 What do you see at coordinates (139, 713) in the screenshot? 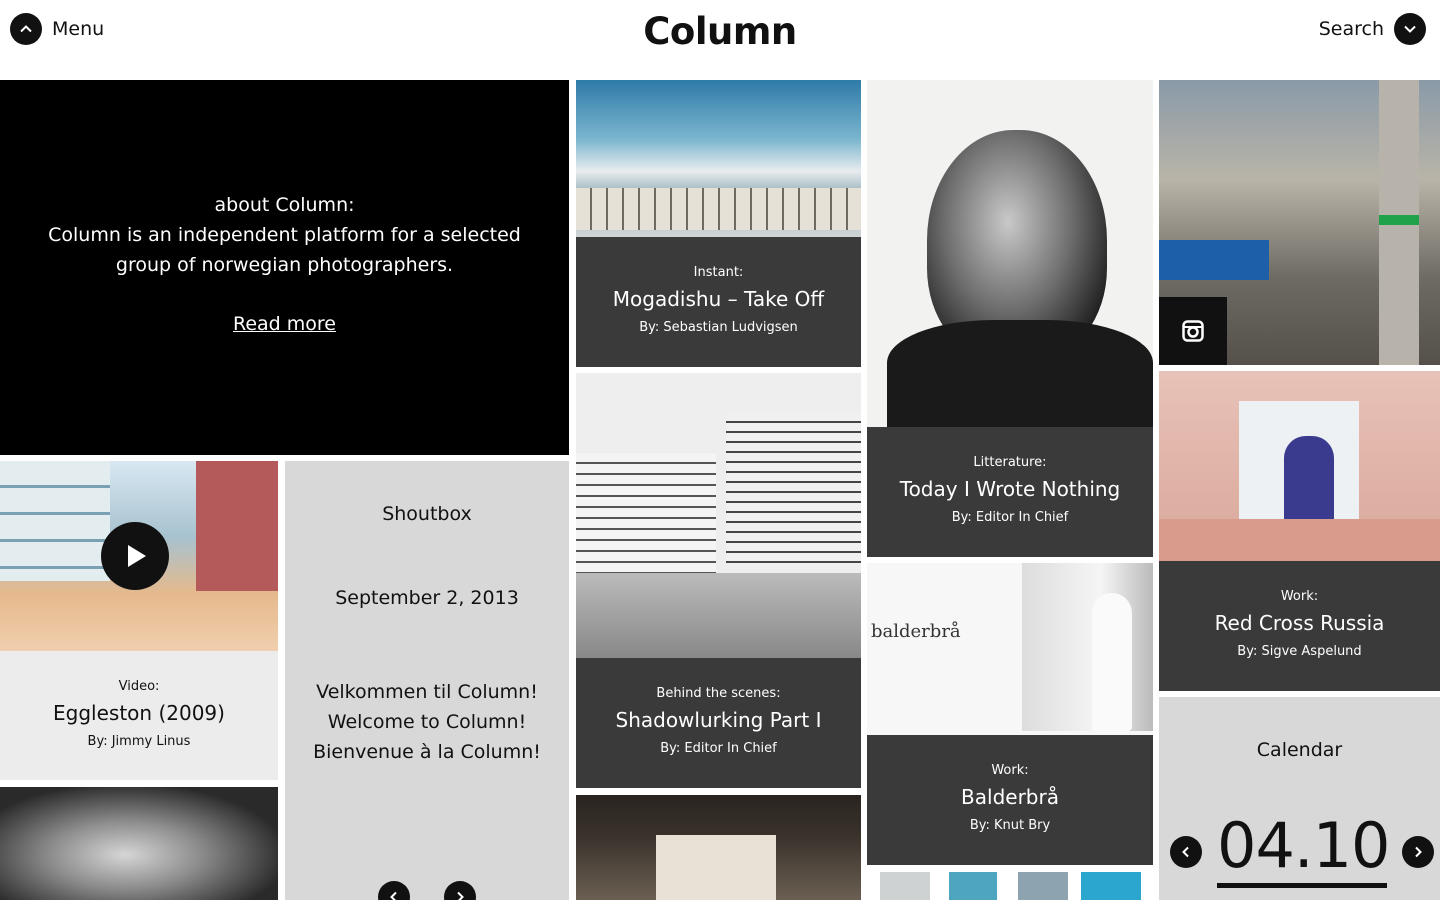
I see `post-title: Eggleston (2009)` at bounding box center [139, 713].